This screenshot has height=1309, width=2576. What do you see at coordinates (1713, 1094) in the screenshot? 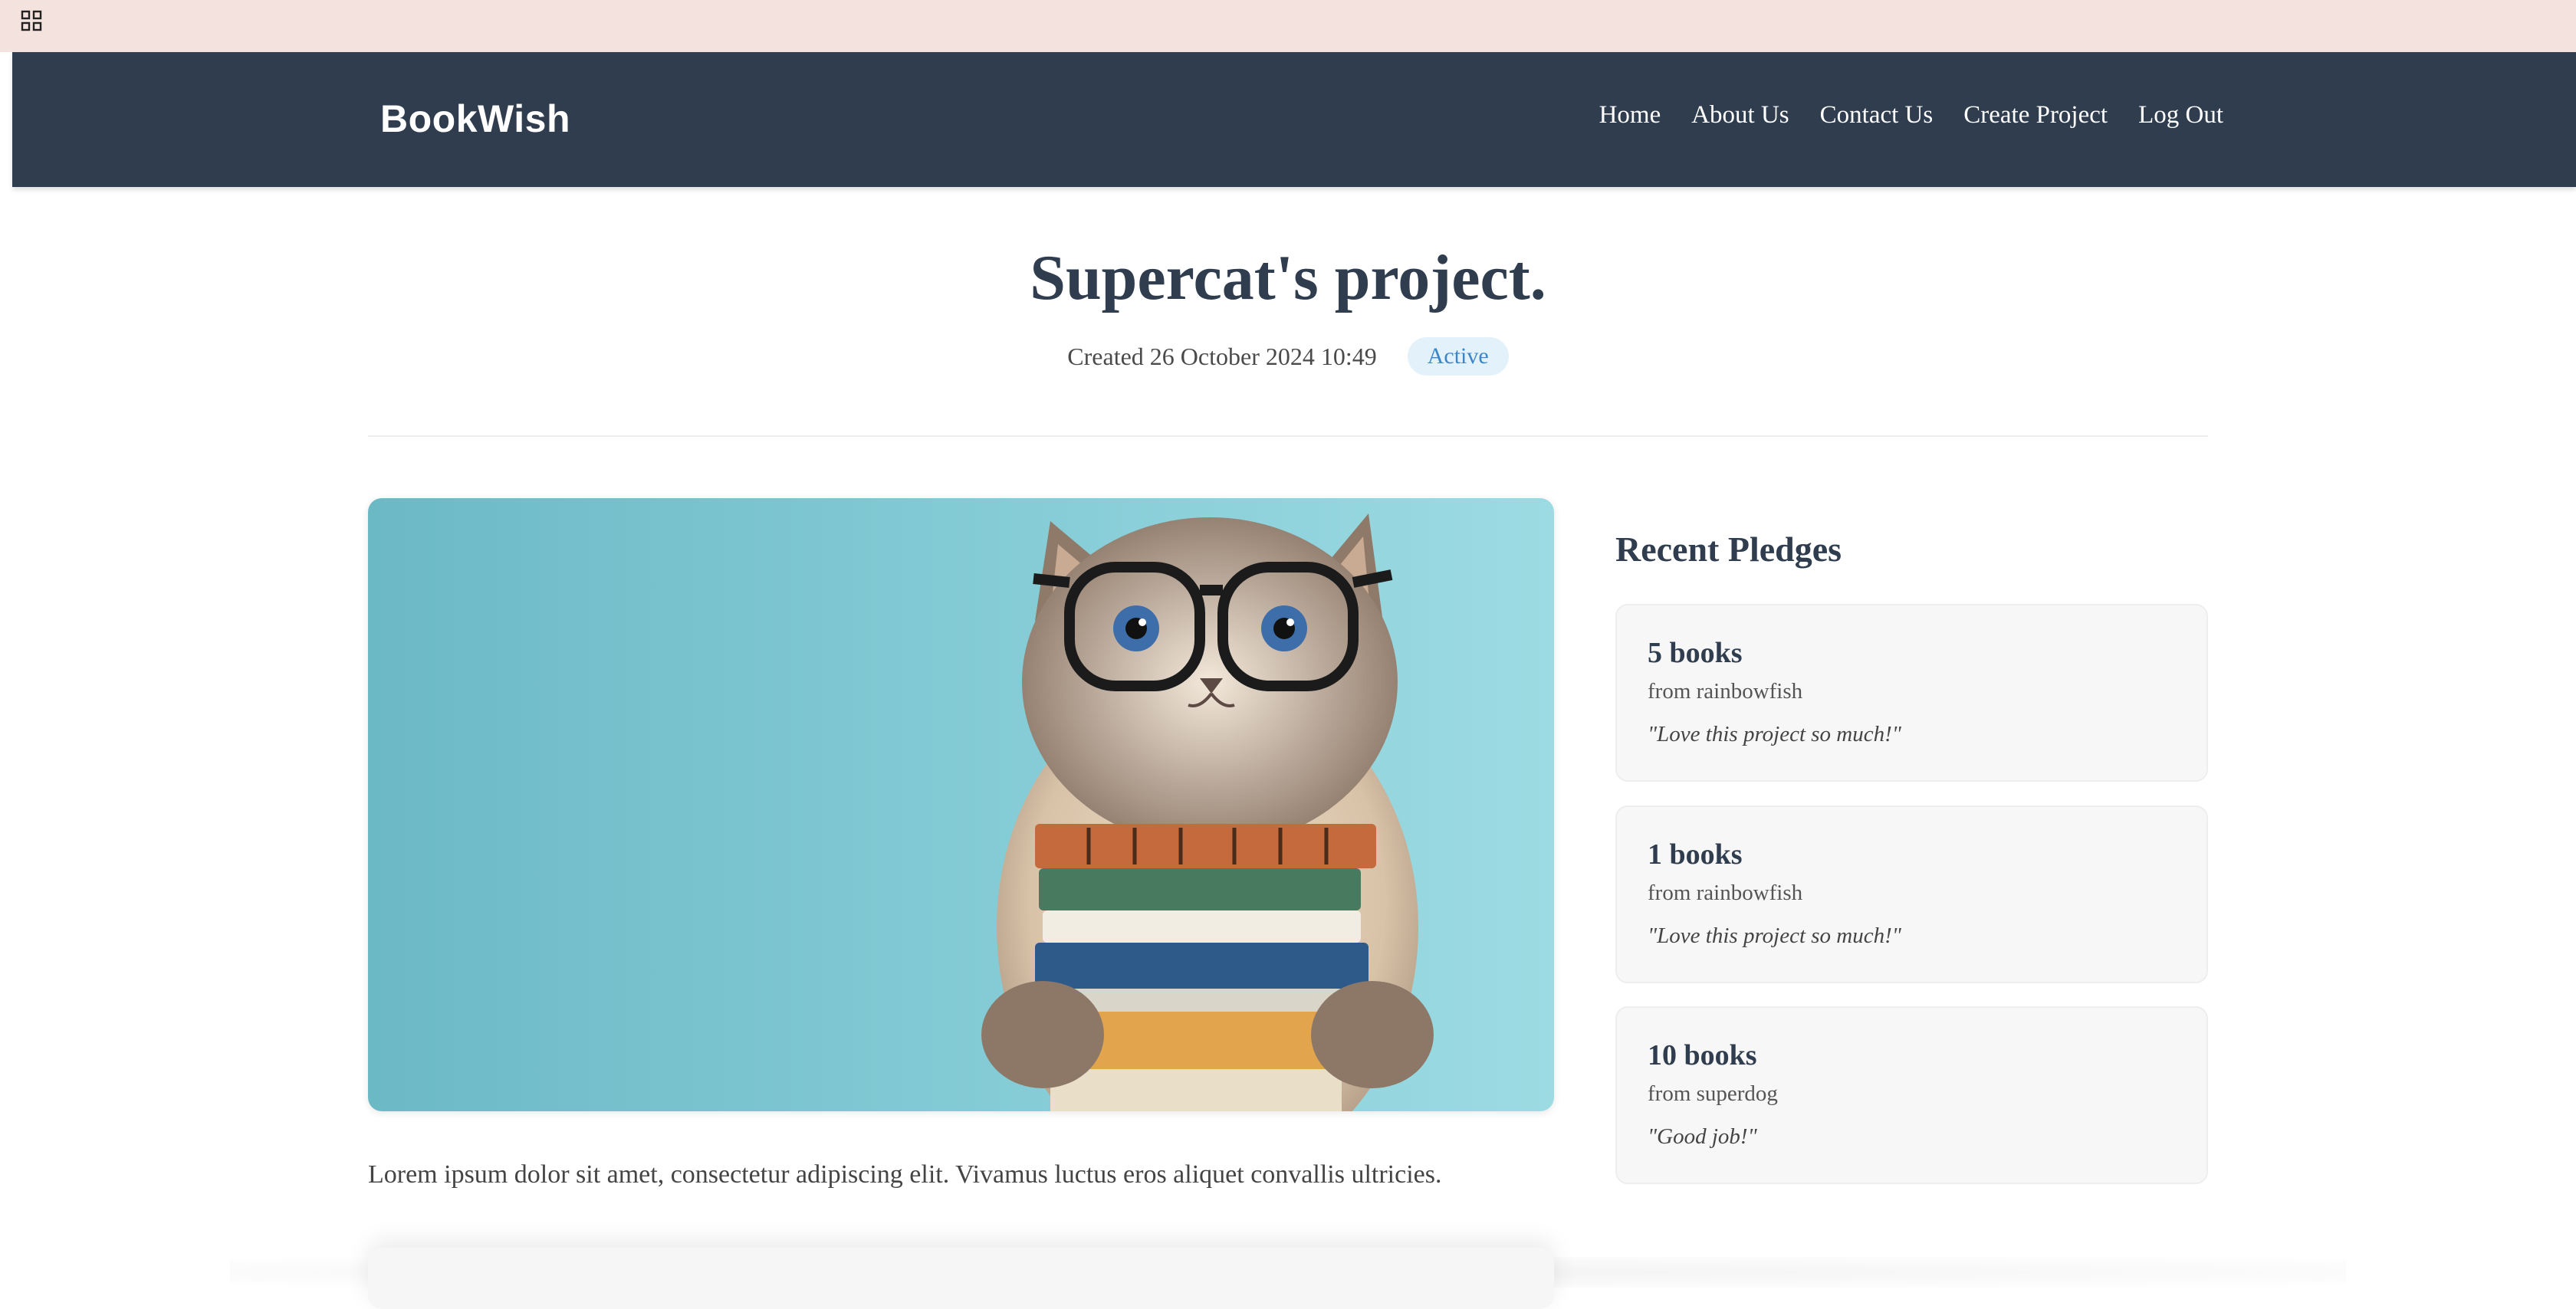
I see `pledge-from: from superdog` at bounding box center [1713, 1094].